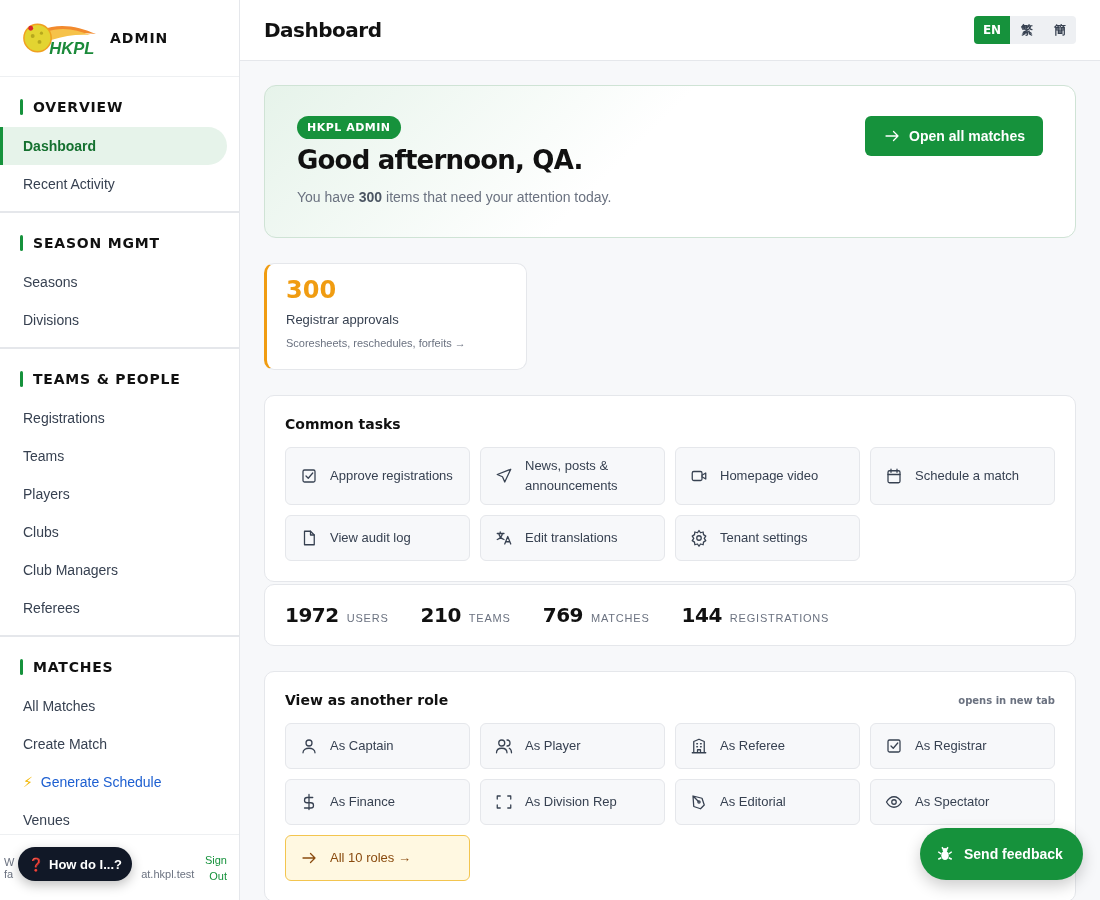 The width and height of the screenshot is (1100, 900). I want to click on league-logo: HKPL, so click(59, 38).